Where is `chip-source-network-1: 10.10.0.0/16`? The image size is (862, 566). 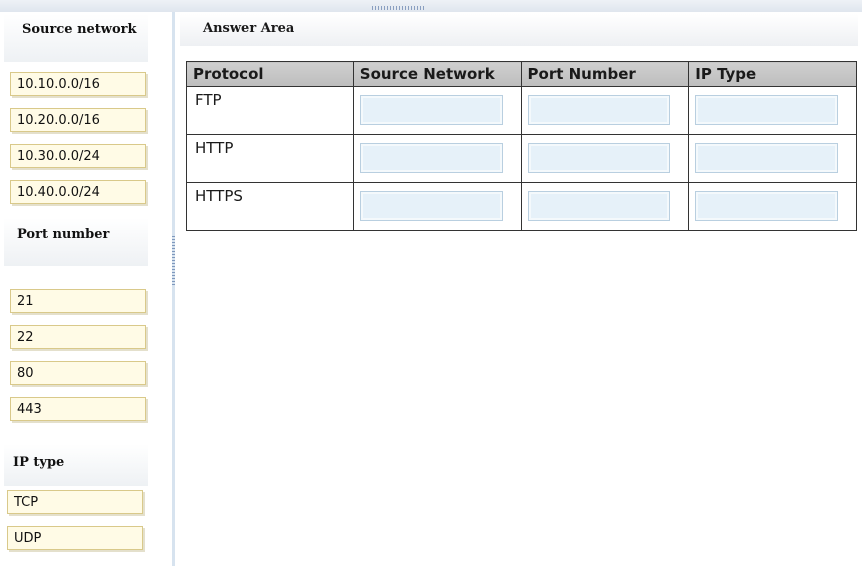
chip-source-network-1: 10.10.0.0/16 is located at coordinates (78, 84).